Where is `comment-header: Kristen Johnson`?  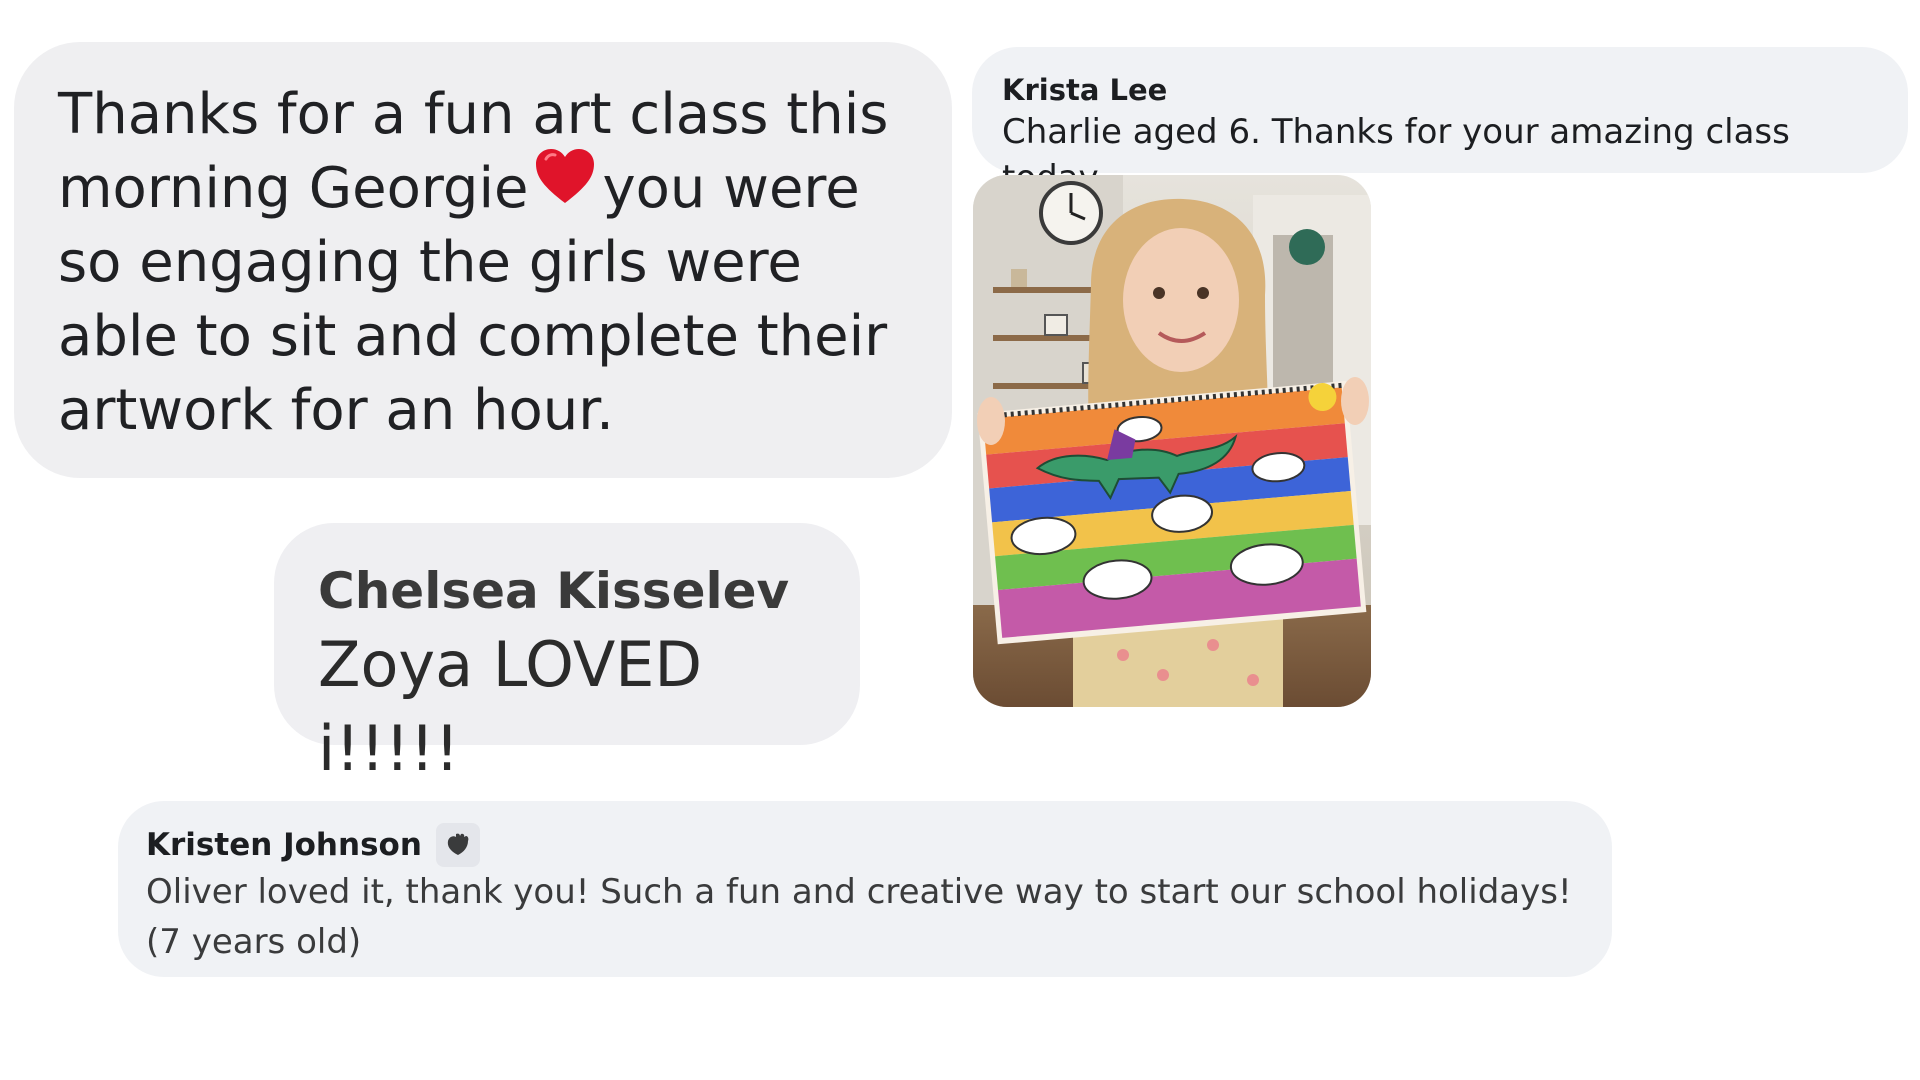 comment-header: Kristen Johnson is located at coordinates (865, 845).